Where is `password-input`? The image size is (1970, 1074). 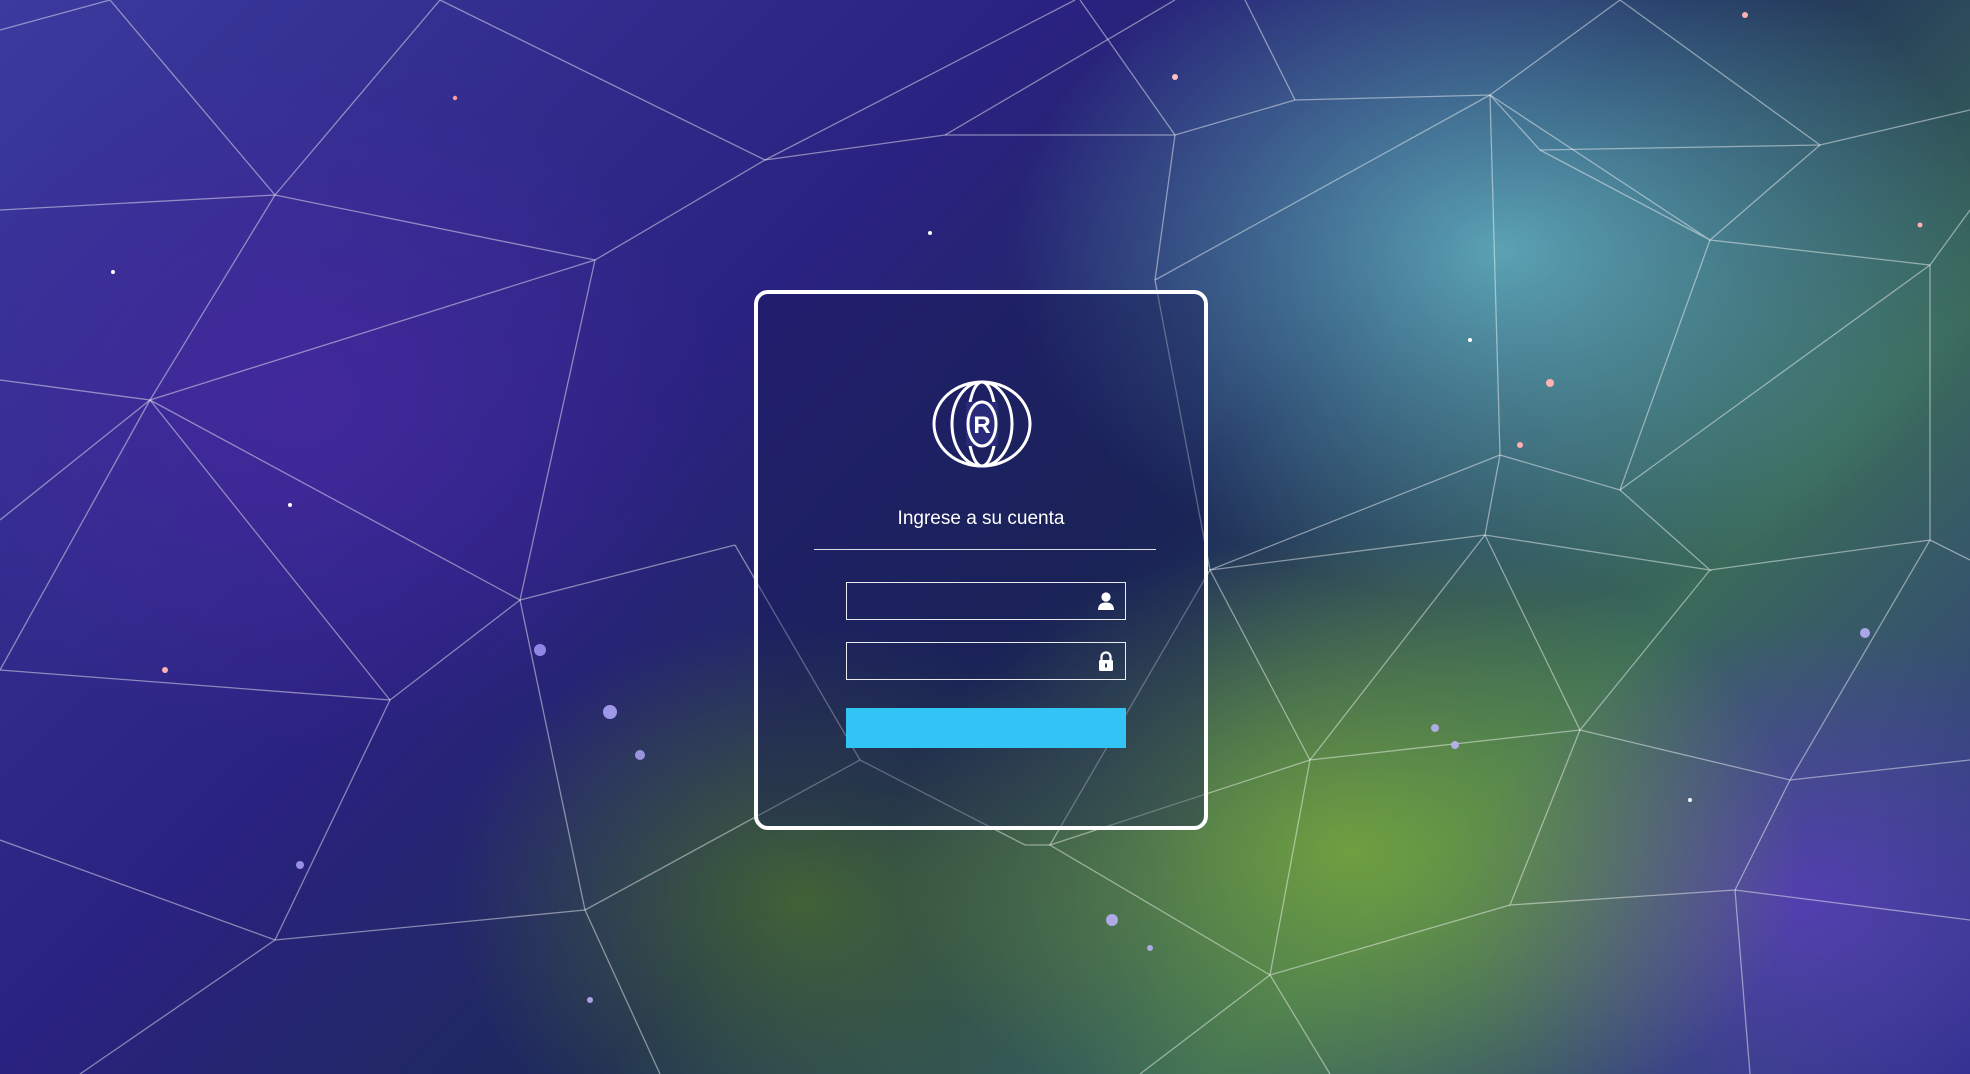 password-input is located at coordinates (967, 661).